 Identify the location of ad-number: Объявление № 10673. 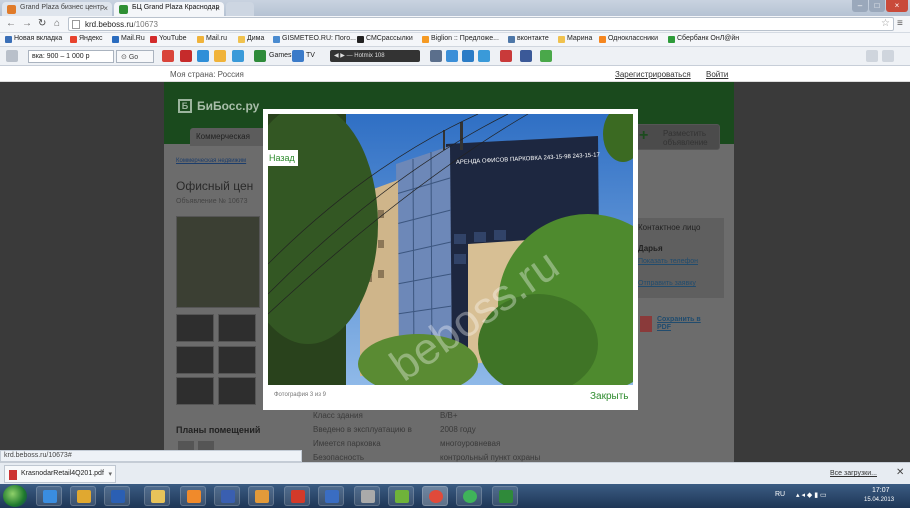
(212, 201).